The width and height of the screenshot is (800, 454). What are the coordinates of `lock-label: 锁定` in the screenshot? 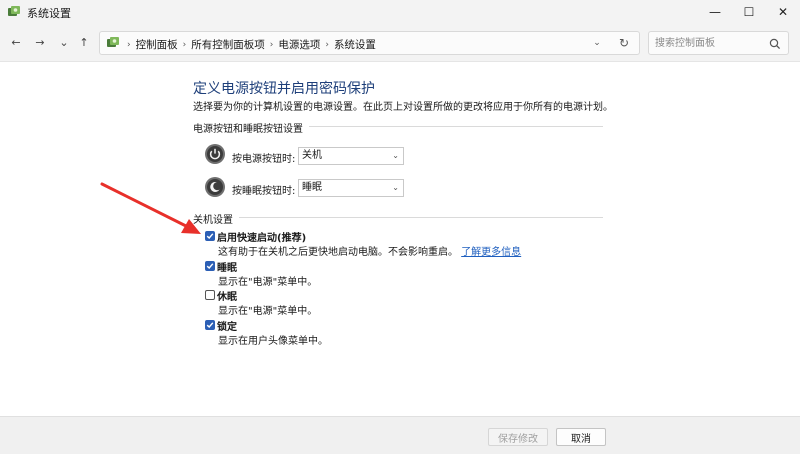 It's located at (227, 327).